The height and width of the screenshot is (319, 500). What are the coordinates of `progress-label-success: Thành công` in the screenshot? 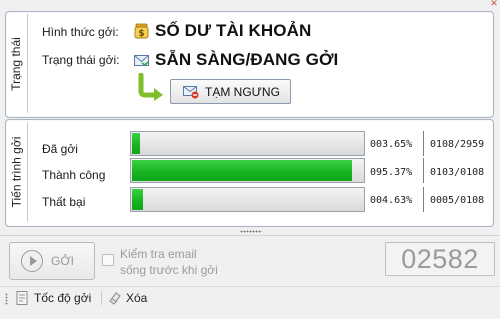 It's located at (74, 175).